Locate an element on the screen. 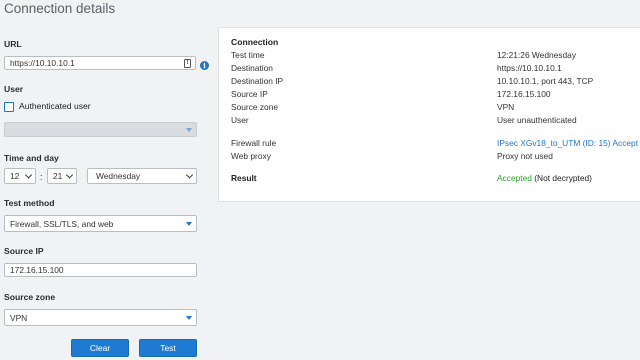 The width and height of the screenshot is (640, 360). url-input: https://10.10.10.1 ! is located at coordinates (100, 63).